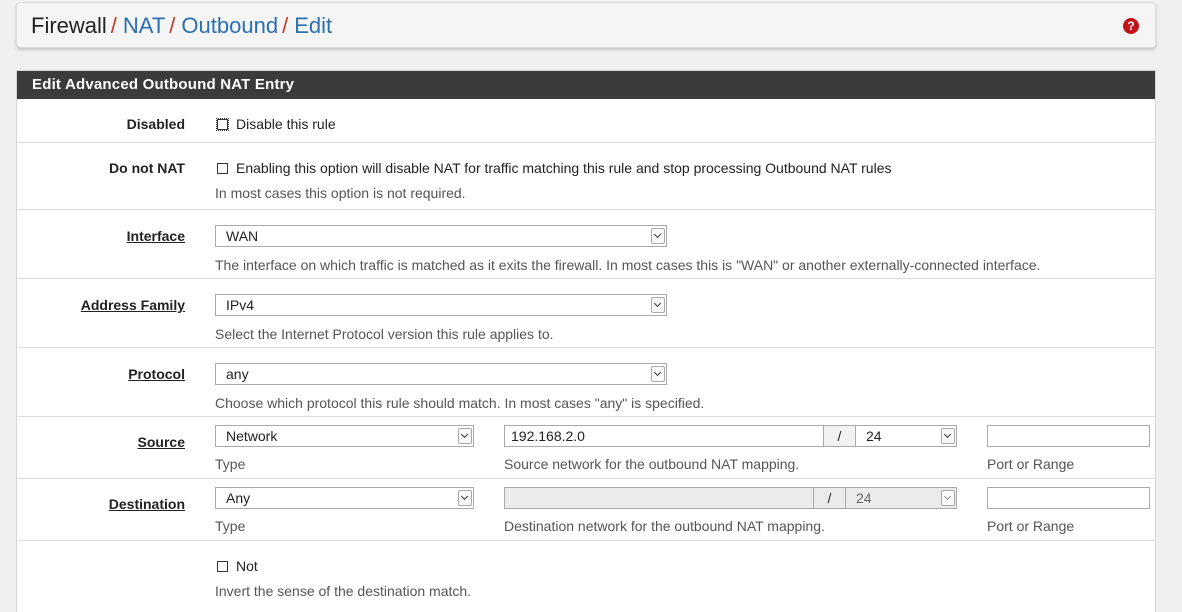  I want to click on destination-type-help: Type, so click(230, 526).